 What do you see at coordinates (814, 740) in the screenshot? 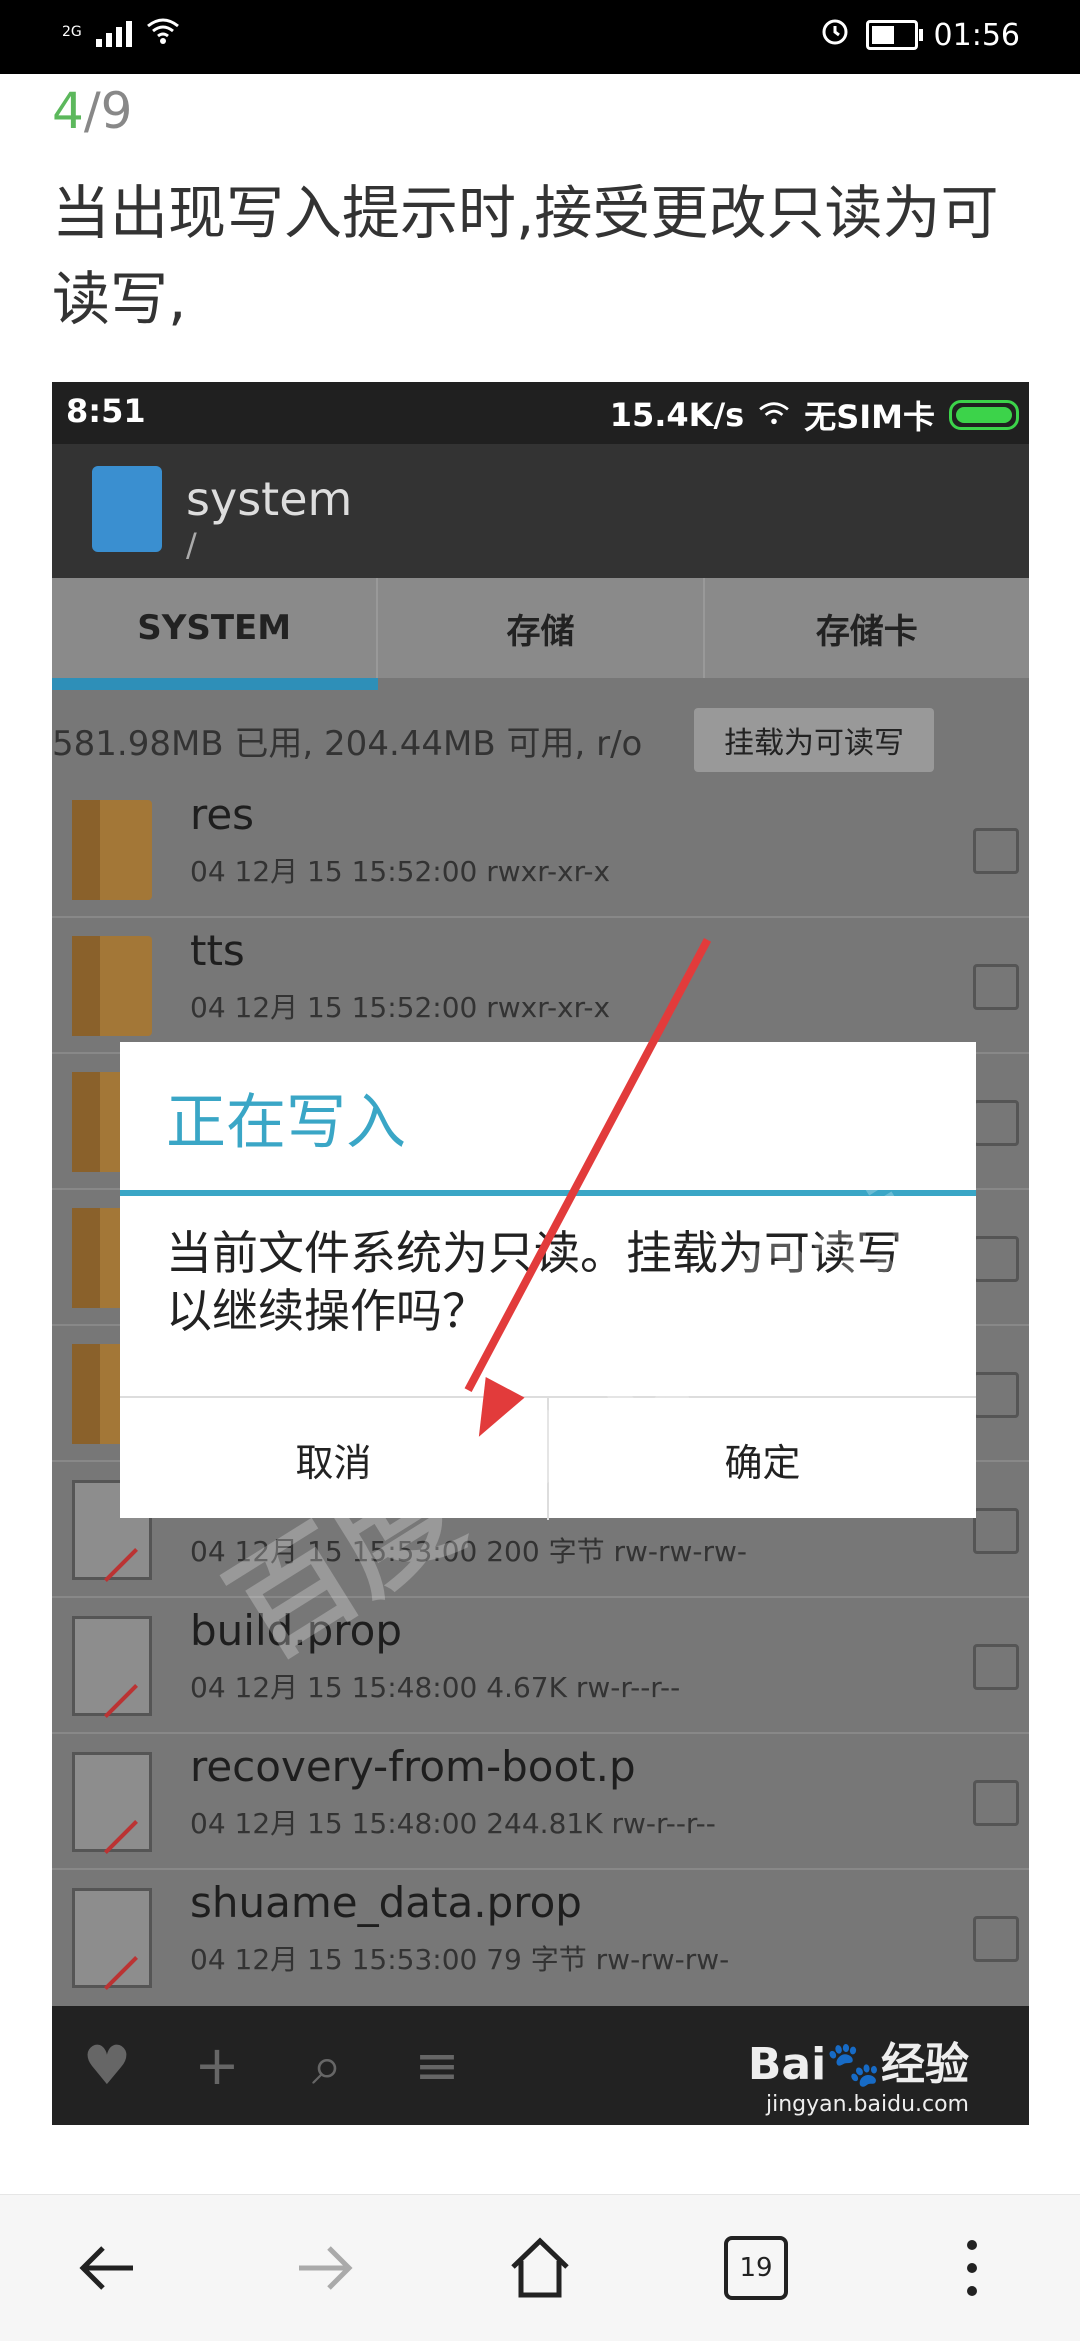
I see `screenshot-mount-button: 挂载为可读写` at bounding box center [814, 740].